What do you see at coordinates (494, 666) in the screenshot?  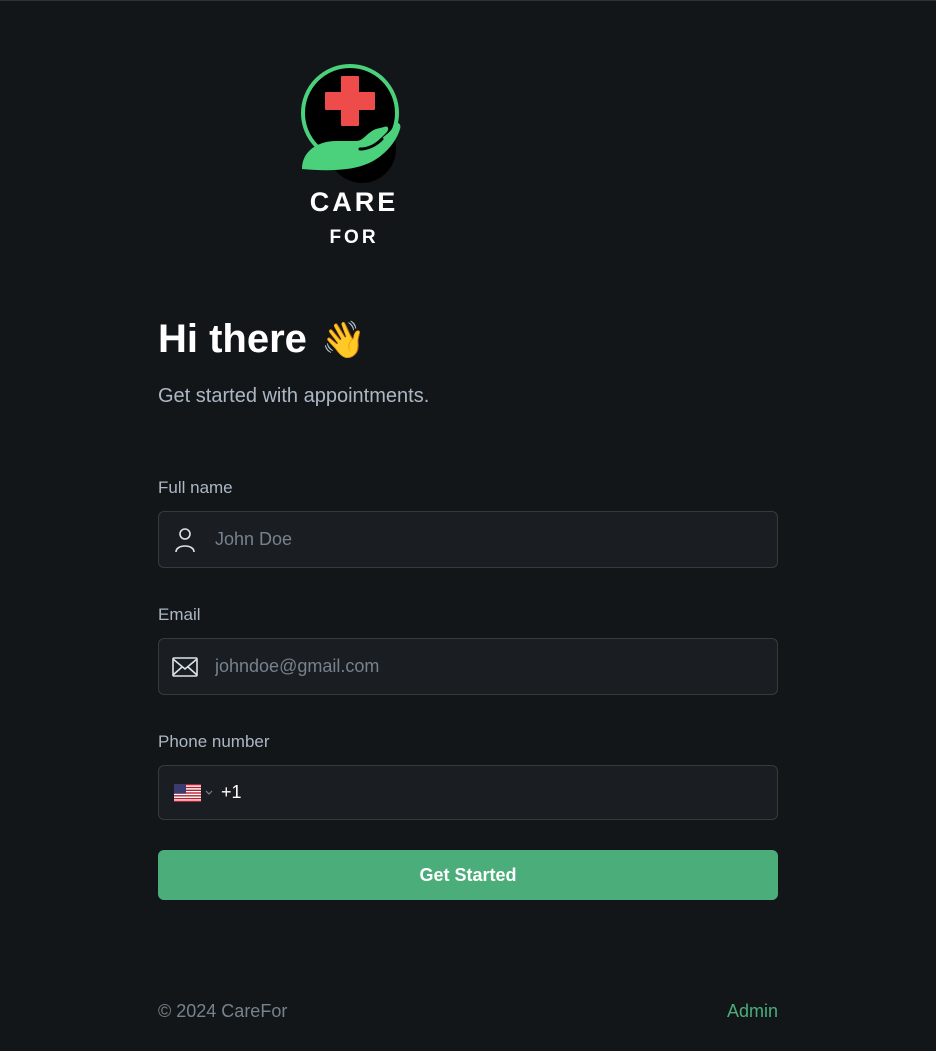 I see `email-input` at bounding box center [494, 666].